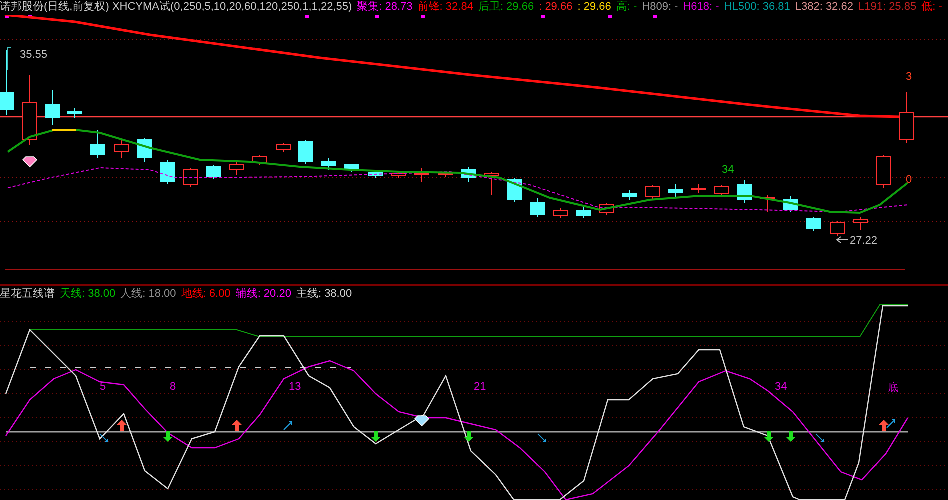 Image resolution: width=948 pixels, height=500 pixels. What do you see at coordinates (176, 7) in the screenshot?
I see `chart-title: 诺邦股份(日线,前复权) XHCYMA试(0,250,5,10,20,60,120,250,1,1,22,55)` at bounding box center [176, 7].